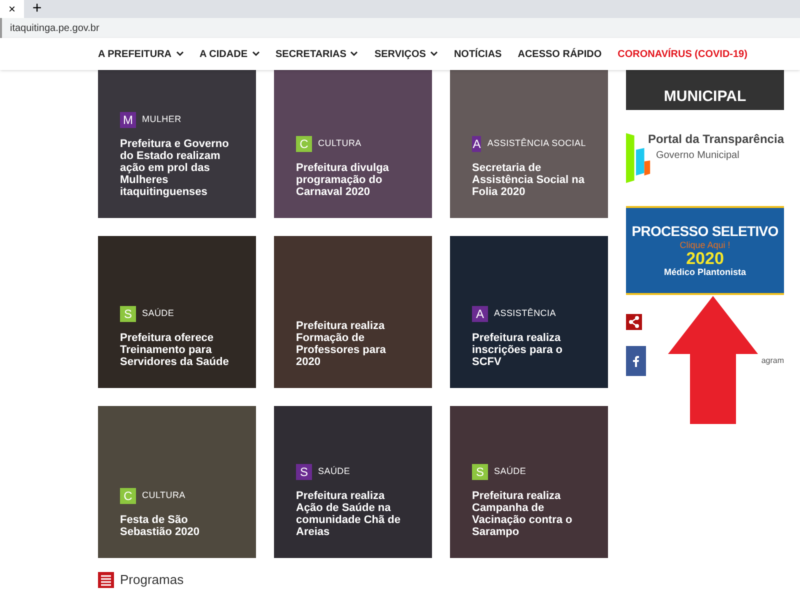  I want to click on nav-link: ACESSO RÁPIDO, so click(560, 54).